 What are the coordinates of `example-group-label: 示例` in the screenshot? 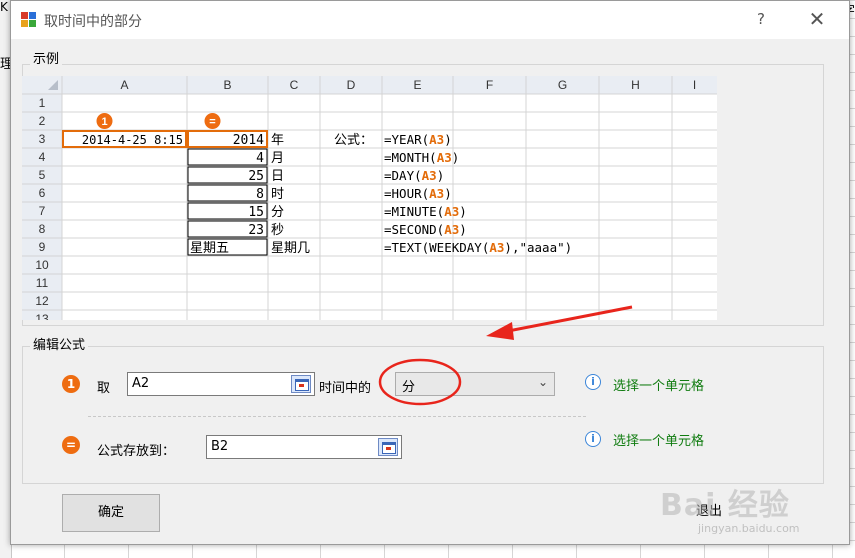 It's located at (46, 57).